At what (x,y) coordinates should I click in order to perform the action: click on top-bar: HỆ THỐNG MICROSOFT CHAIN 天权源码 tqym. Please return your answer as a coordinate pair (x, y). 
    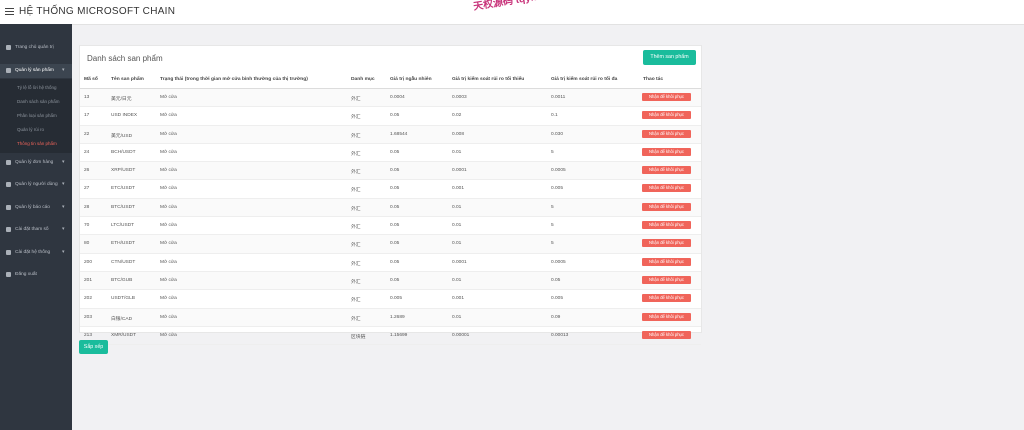
    Looking at the image, I should click on (512, 12).